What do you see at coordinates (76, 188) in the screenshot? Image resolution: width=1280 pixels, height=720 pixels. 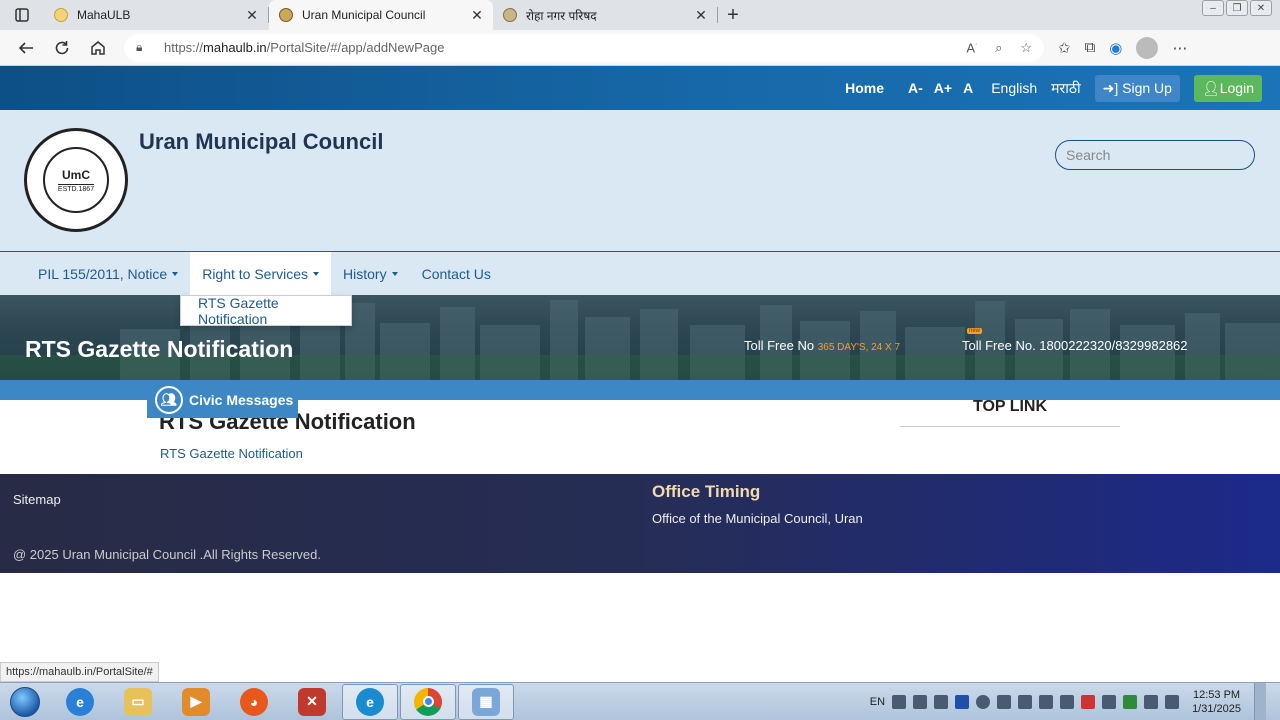 I see `logo-estd: ESTD.1867` at bounding box center [76, 188].